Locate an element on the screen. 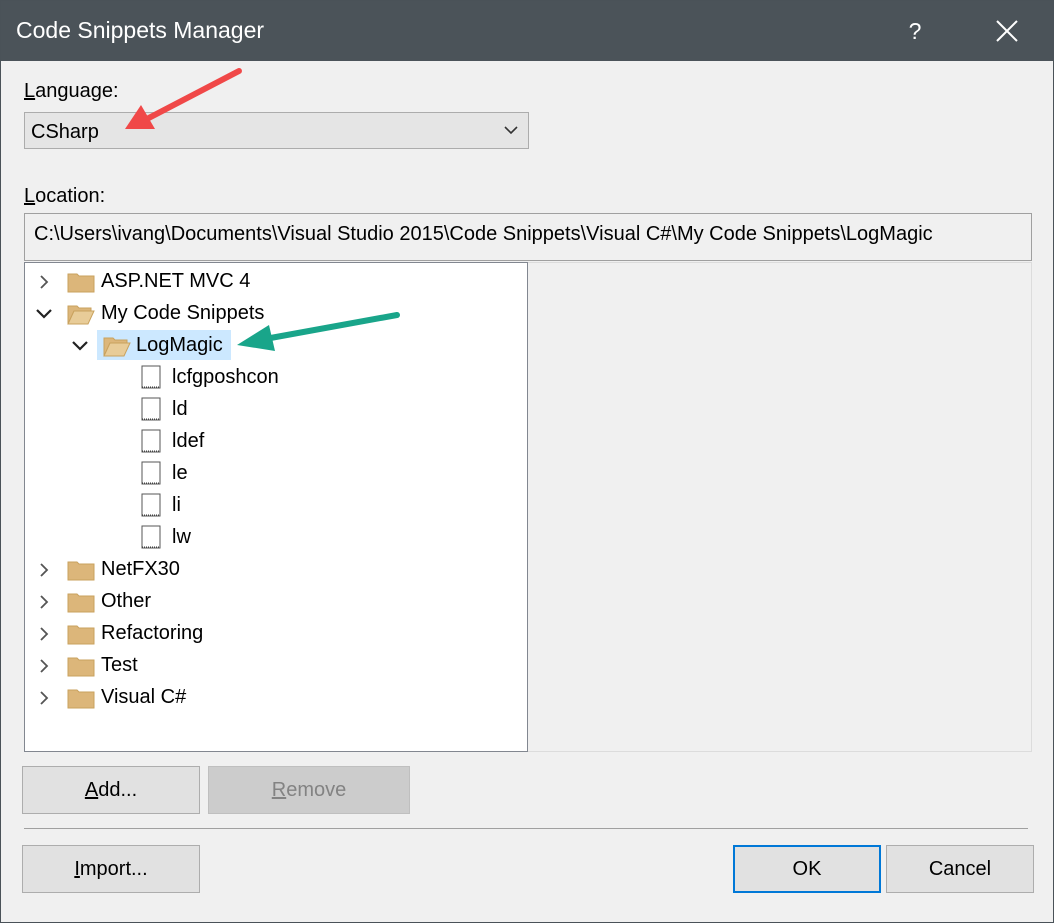  help-button: ? is located at coordinates (915, 31).